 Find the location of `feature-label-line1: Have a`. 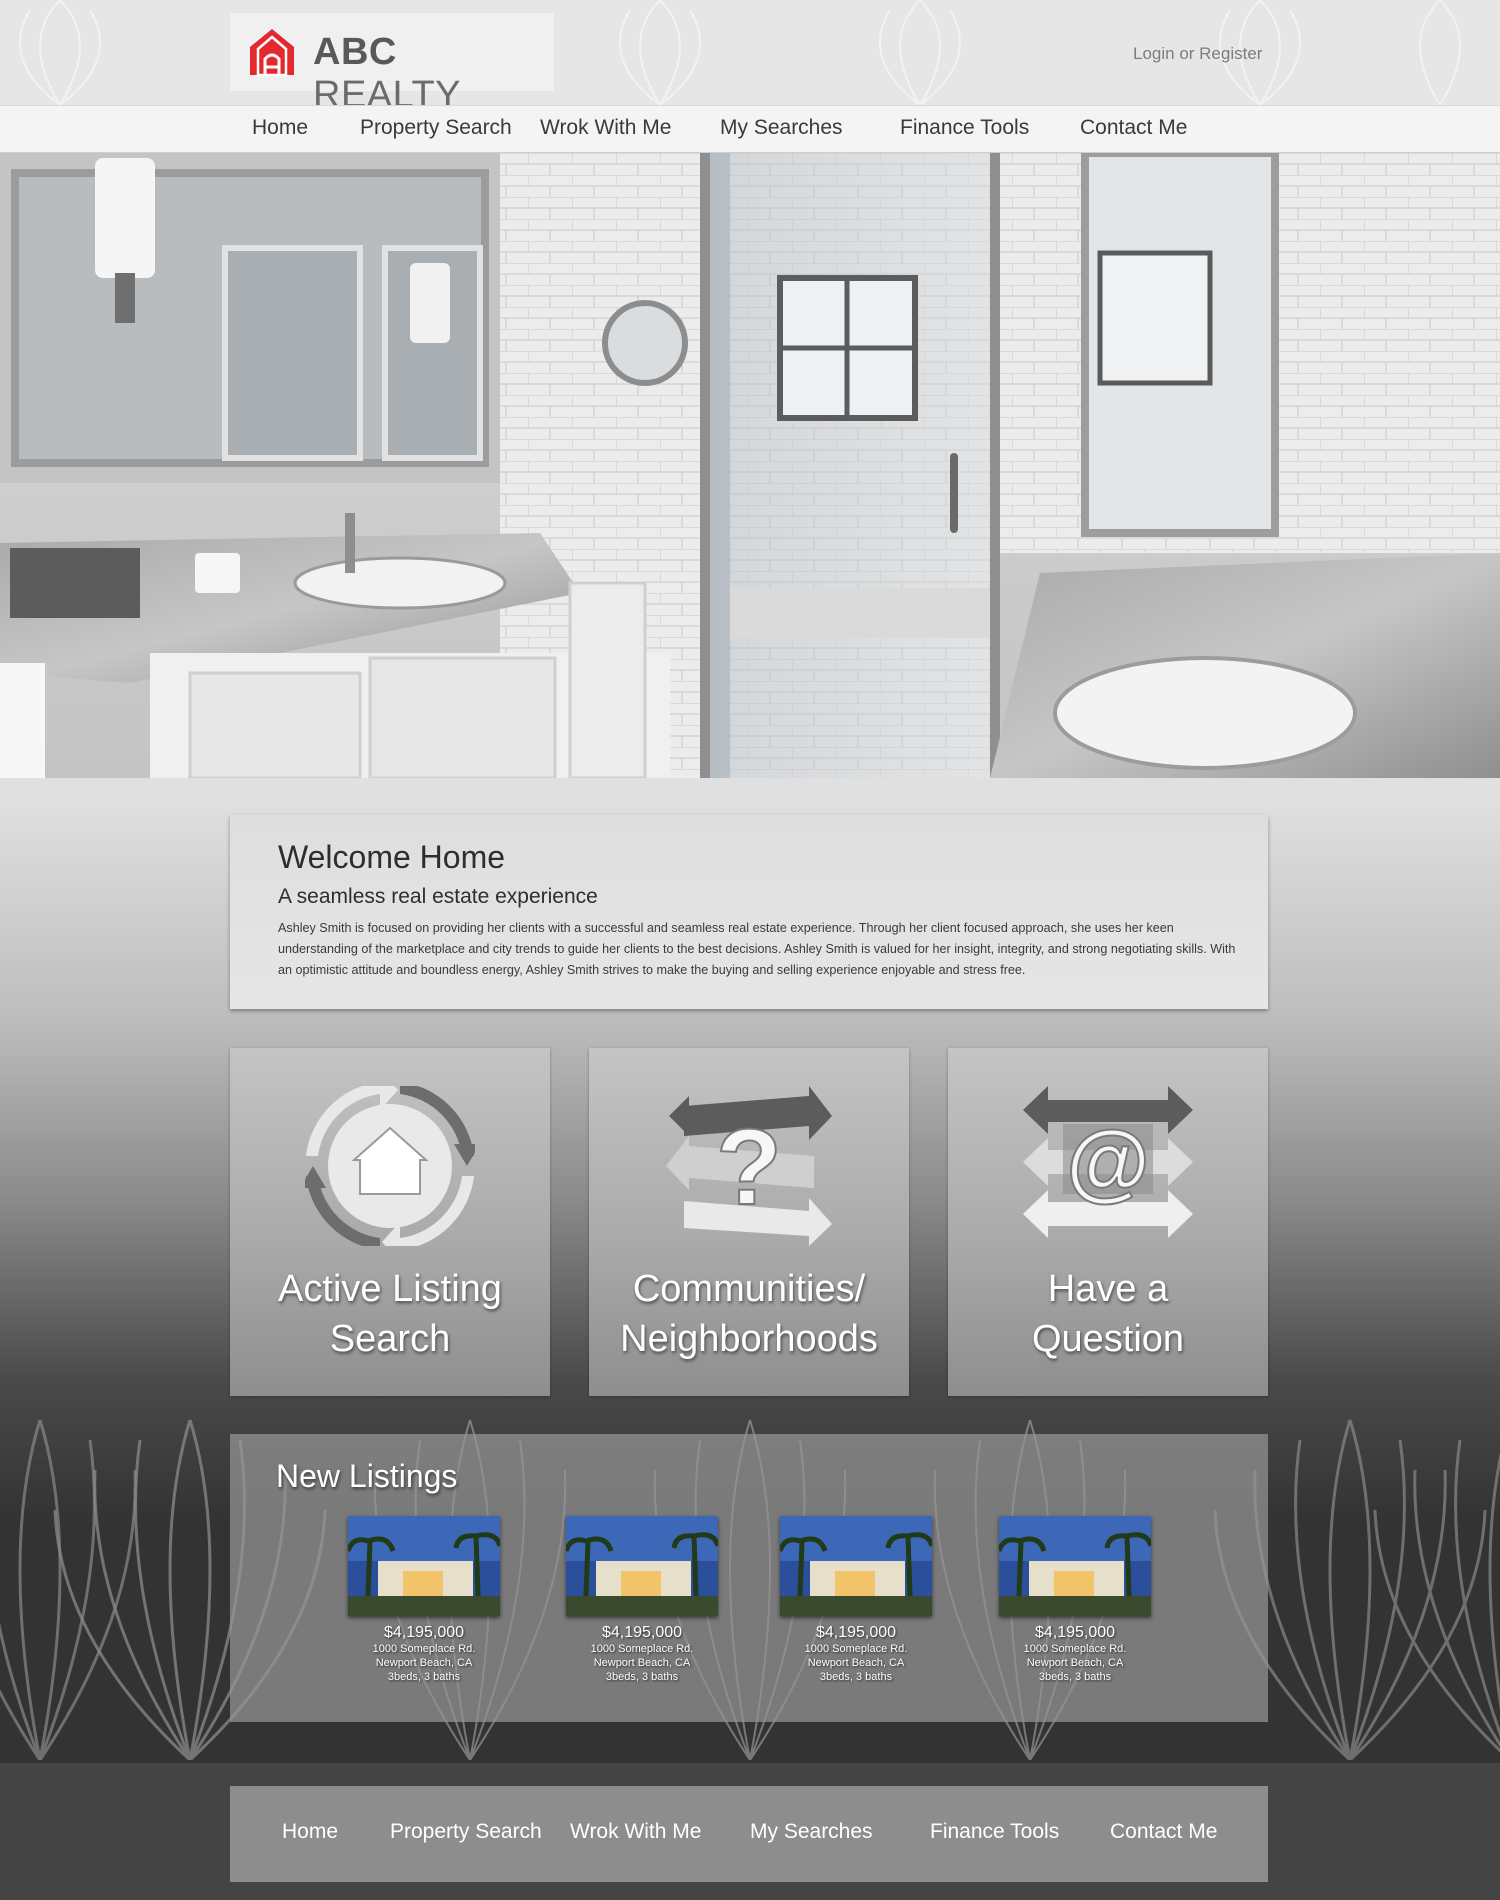

feature-label-line1: Have a is located at coordinates (1108, 1289).